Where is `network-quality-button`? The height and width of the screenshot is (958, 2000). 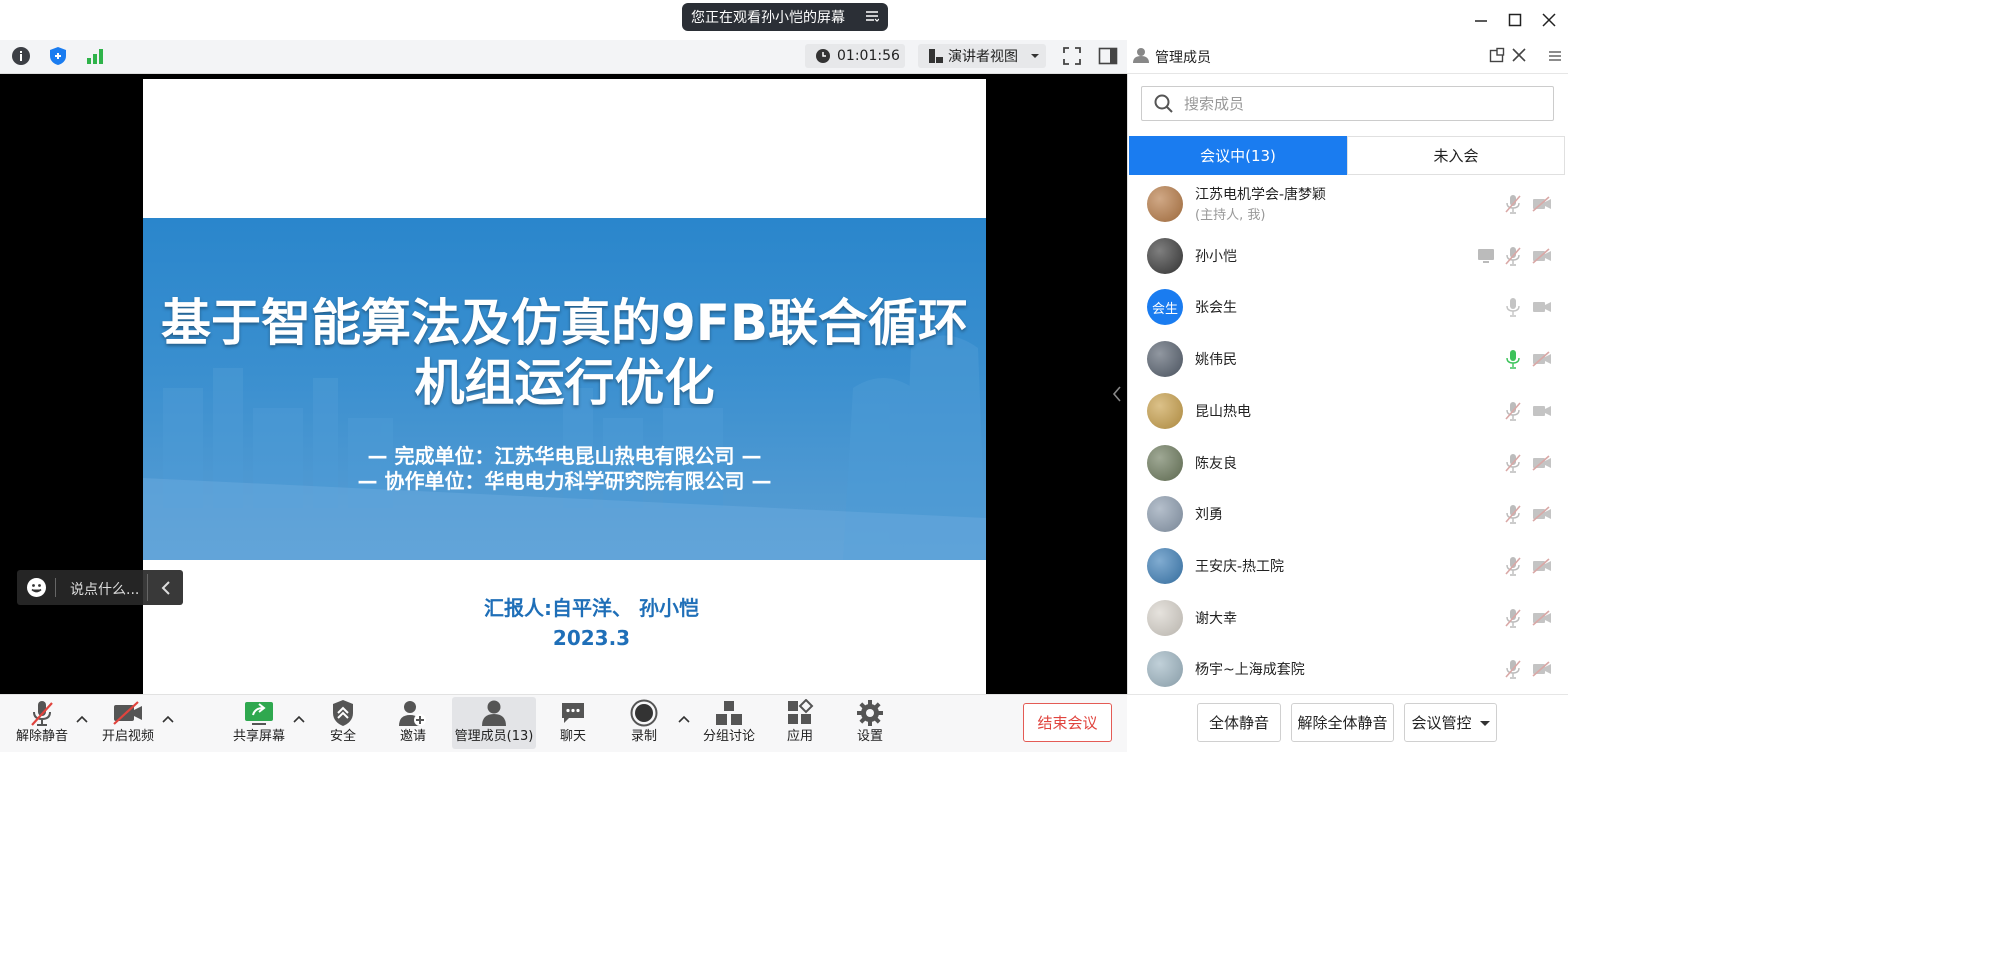
network-quality-button is located at coordinates (95, 56).